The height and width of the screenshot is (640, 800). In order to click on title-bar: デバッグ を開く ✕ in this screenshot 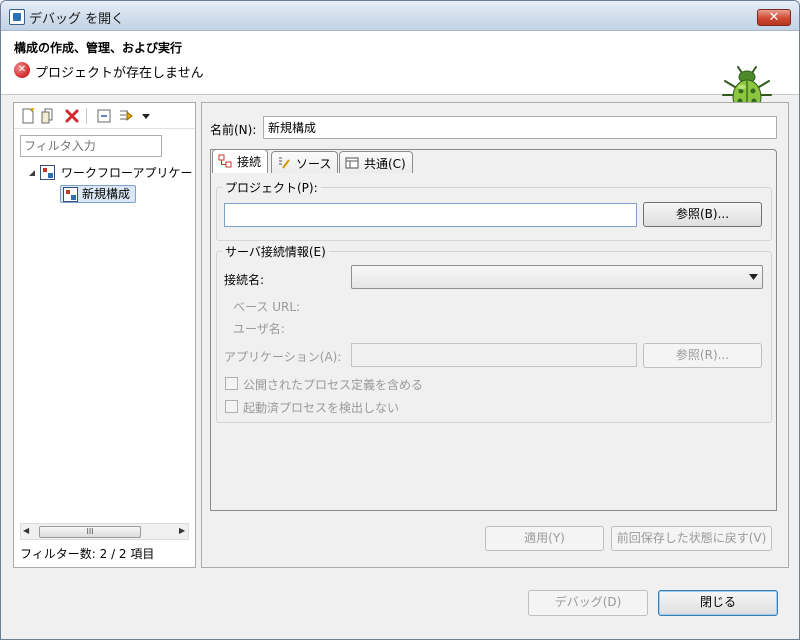, I will do `click(400, 16)`.